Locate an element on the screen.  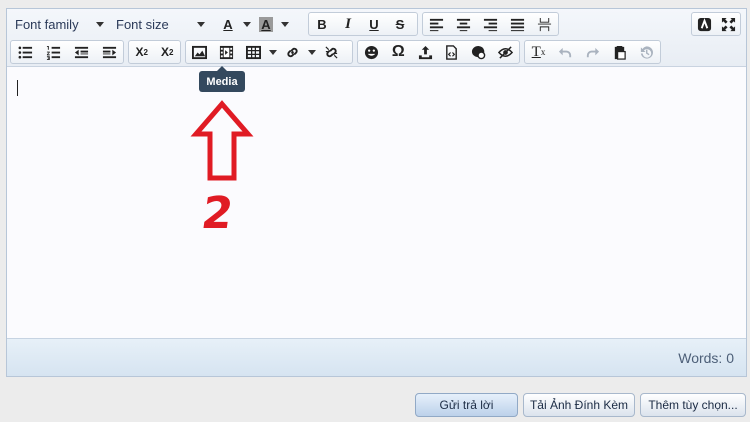
bg-color-icon: A is located at coordinates (266, 24).